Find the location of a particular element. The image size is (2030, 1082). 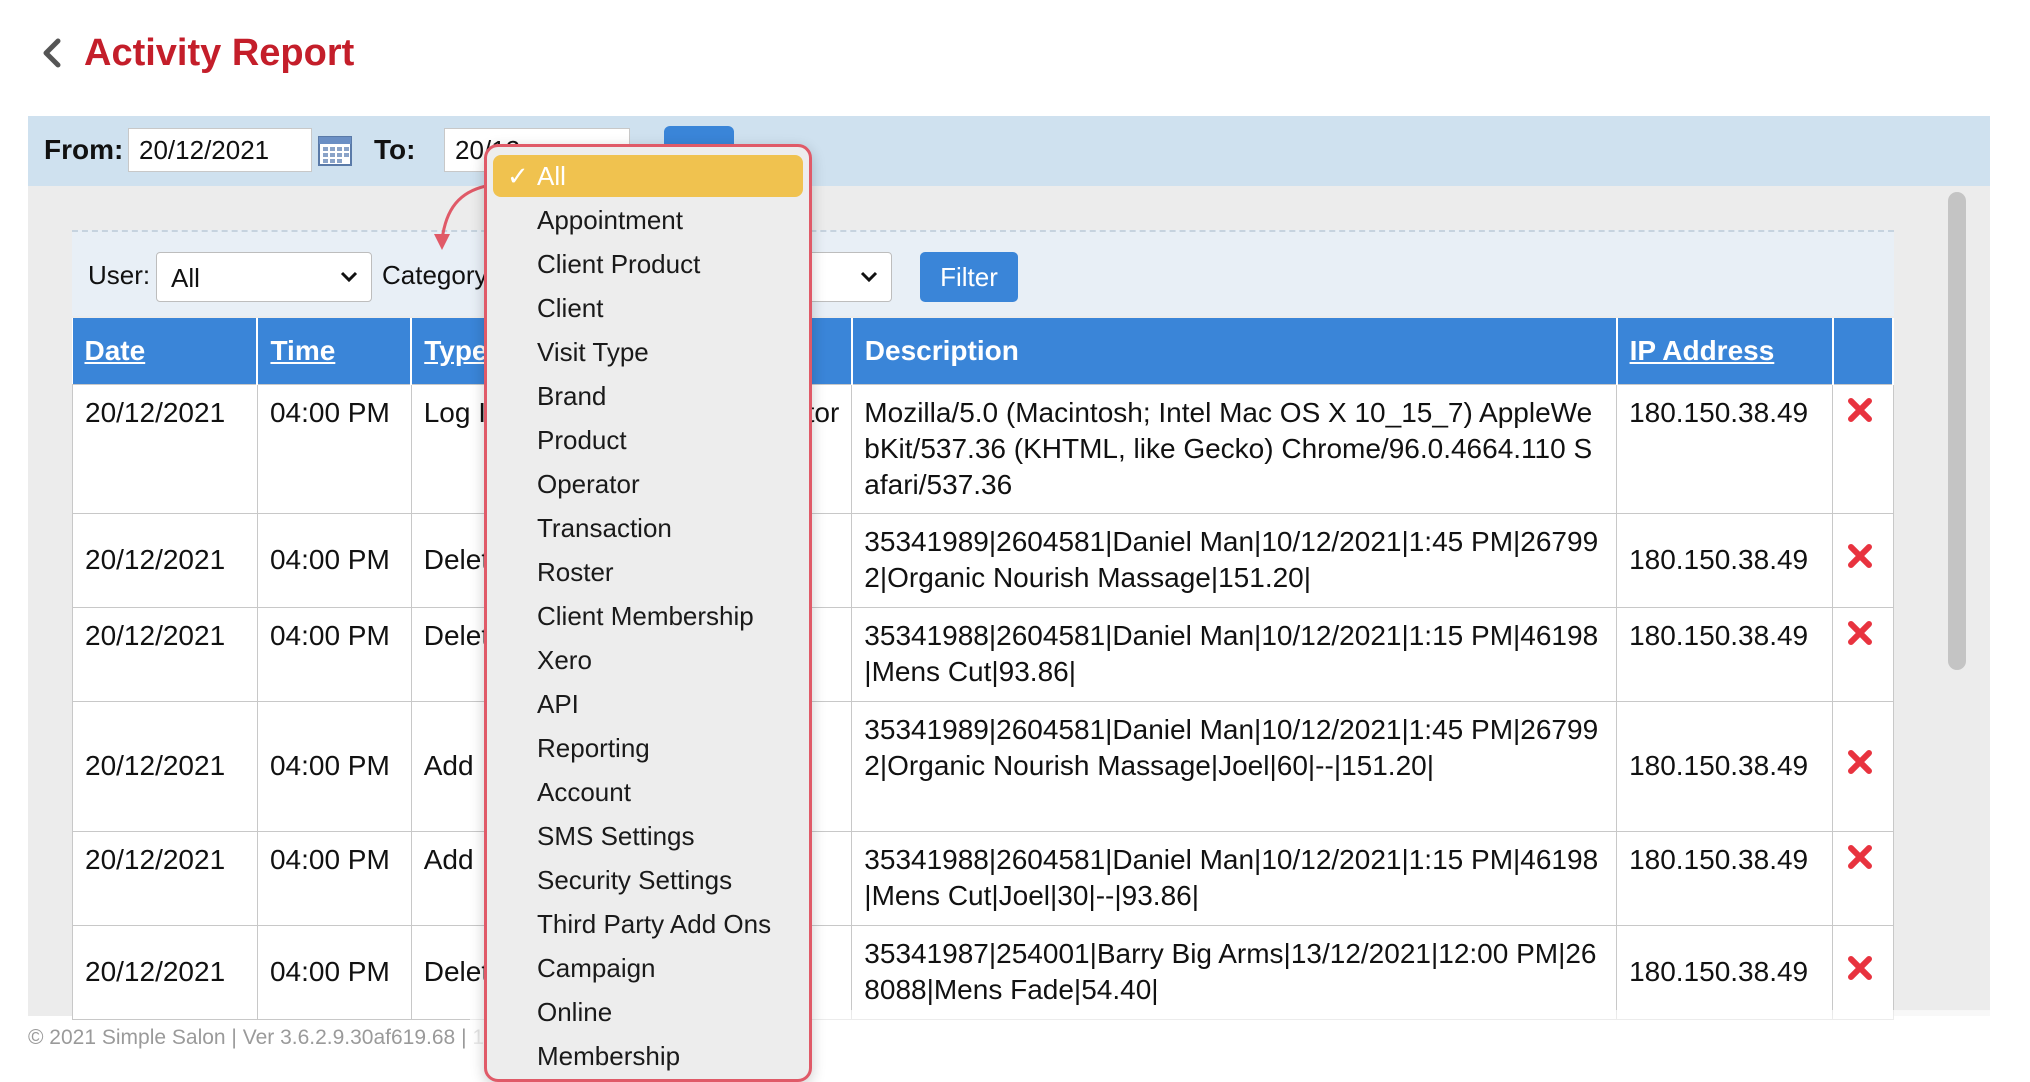

sort-time-link: Time is located at coordinates (302, 350).